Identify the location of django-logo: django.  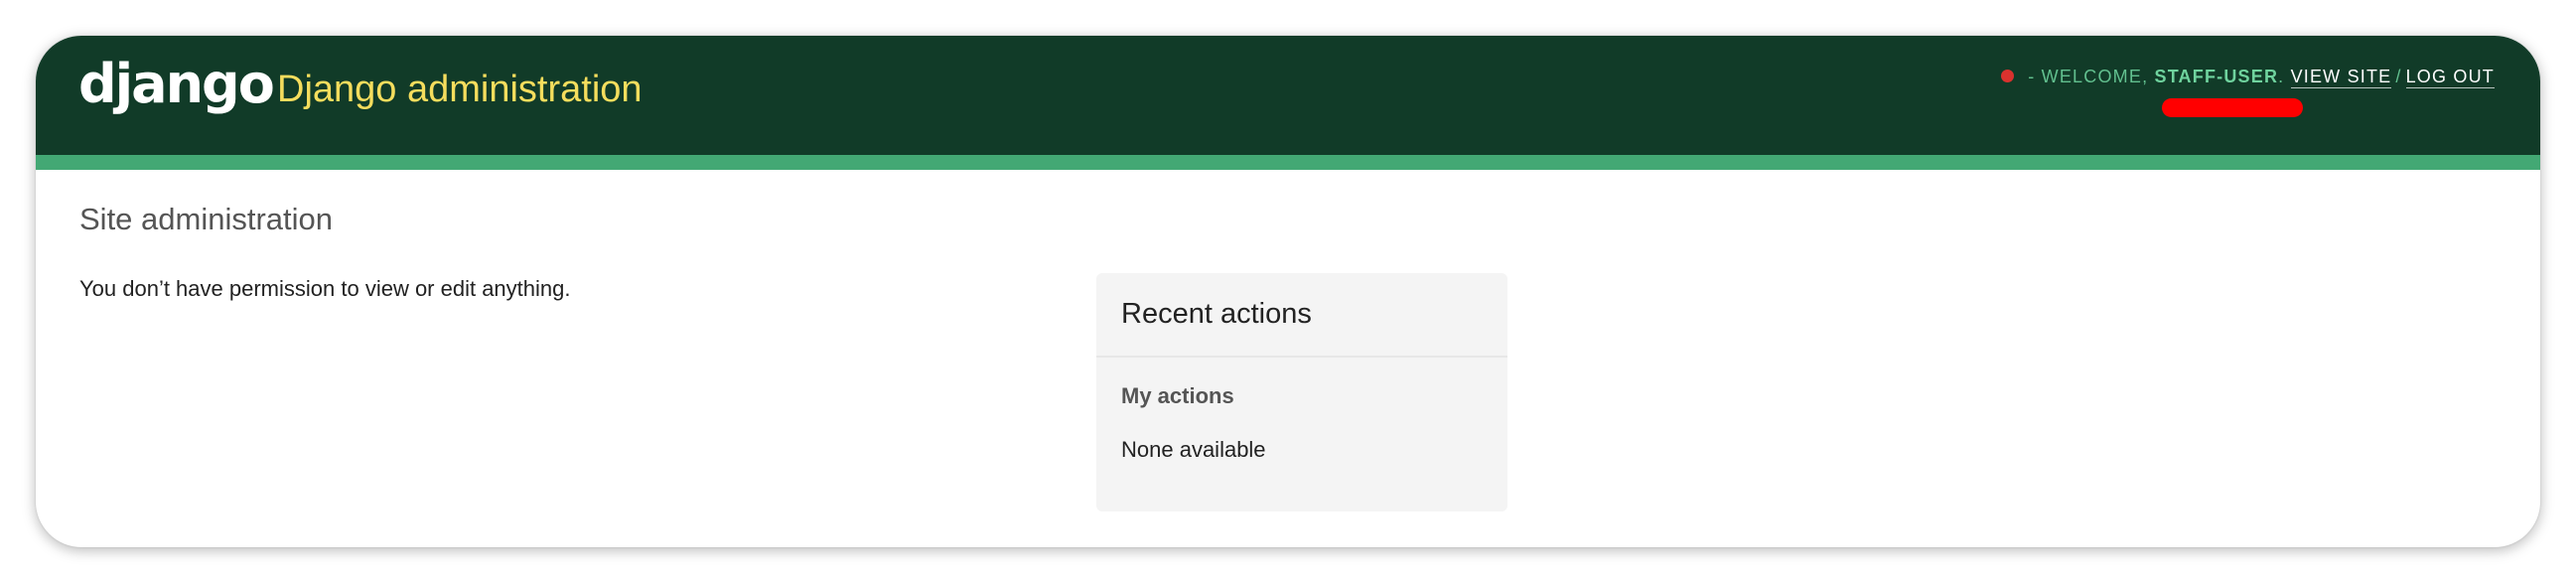
(176, 84).